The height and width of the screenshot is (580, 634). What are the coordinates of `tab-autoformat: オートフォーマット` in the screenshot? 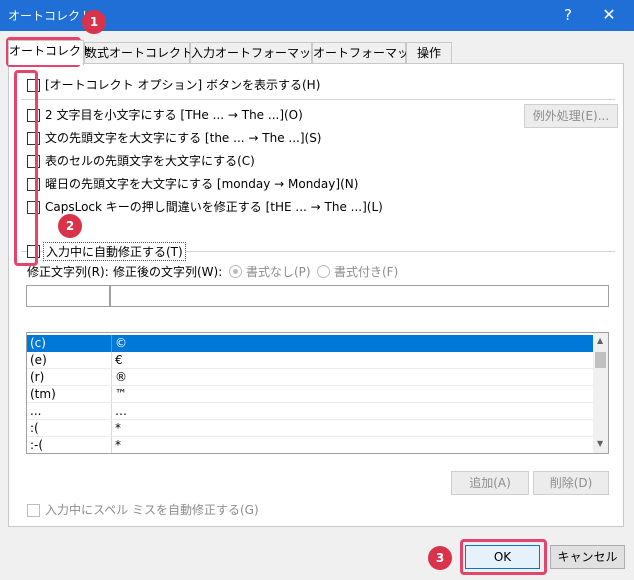 It's located at (366, 53).